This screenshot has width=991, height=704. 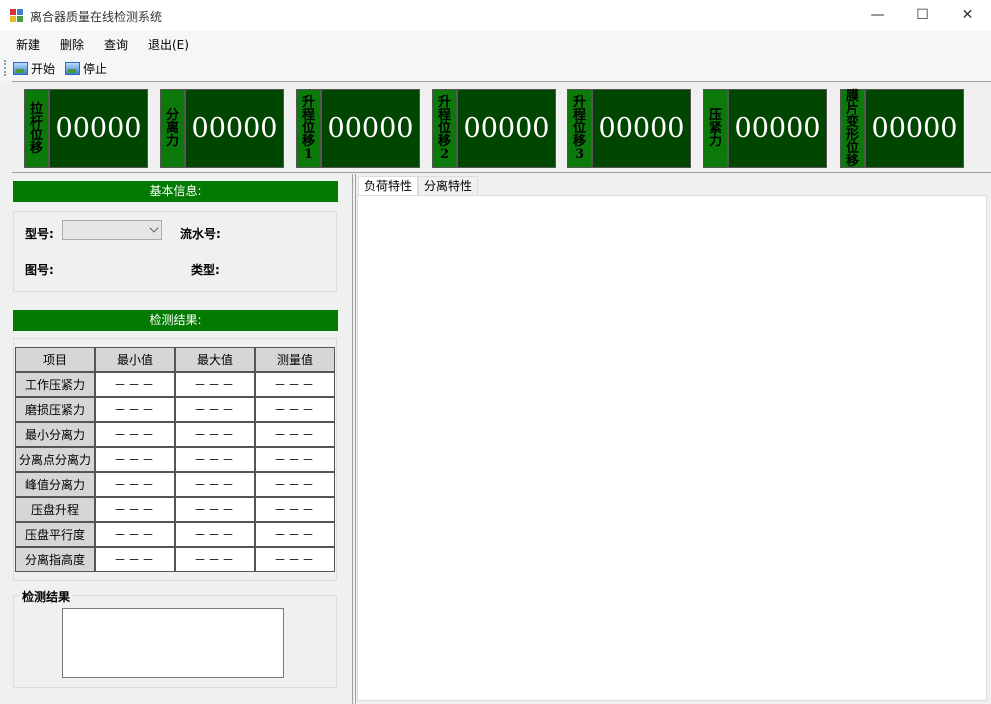 I want to click on result-group-label: 检测结果, so click(x=46, y=596).